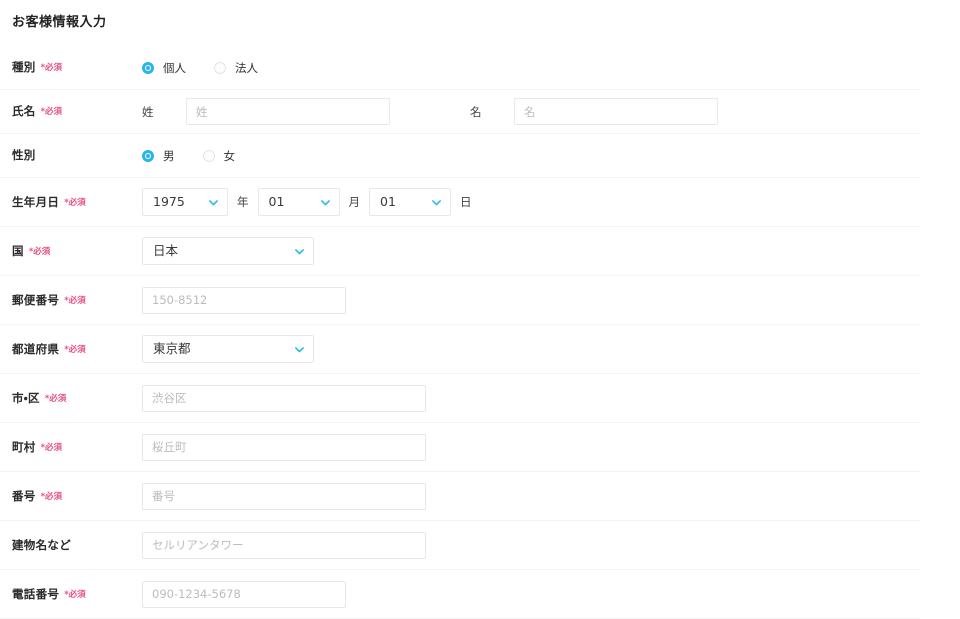  What do you see at coordinates (77, 67) in the screenshot?
I see `label-type: 種別 *必須` at bounding box center [77, 67].